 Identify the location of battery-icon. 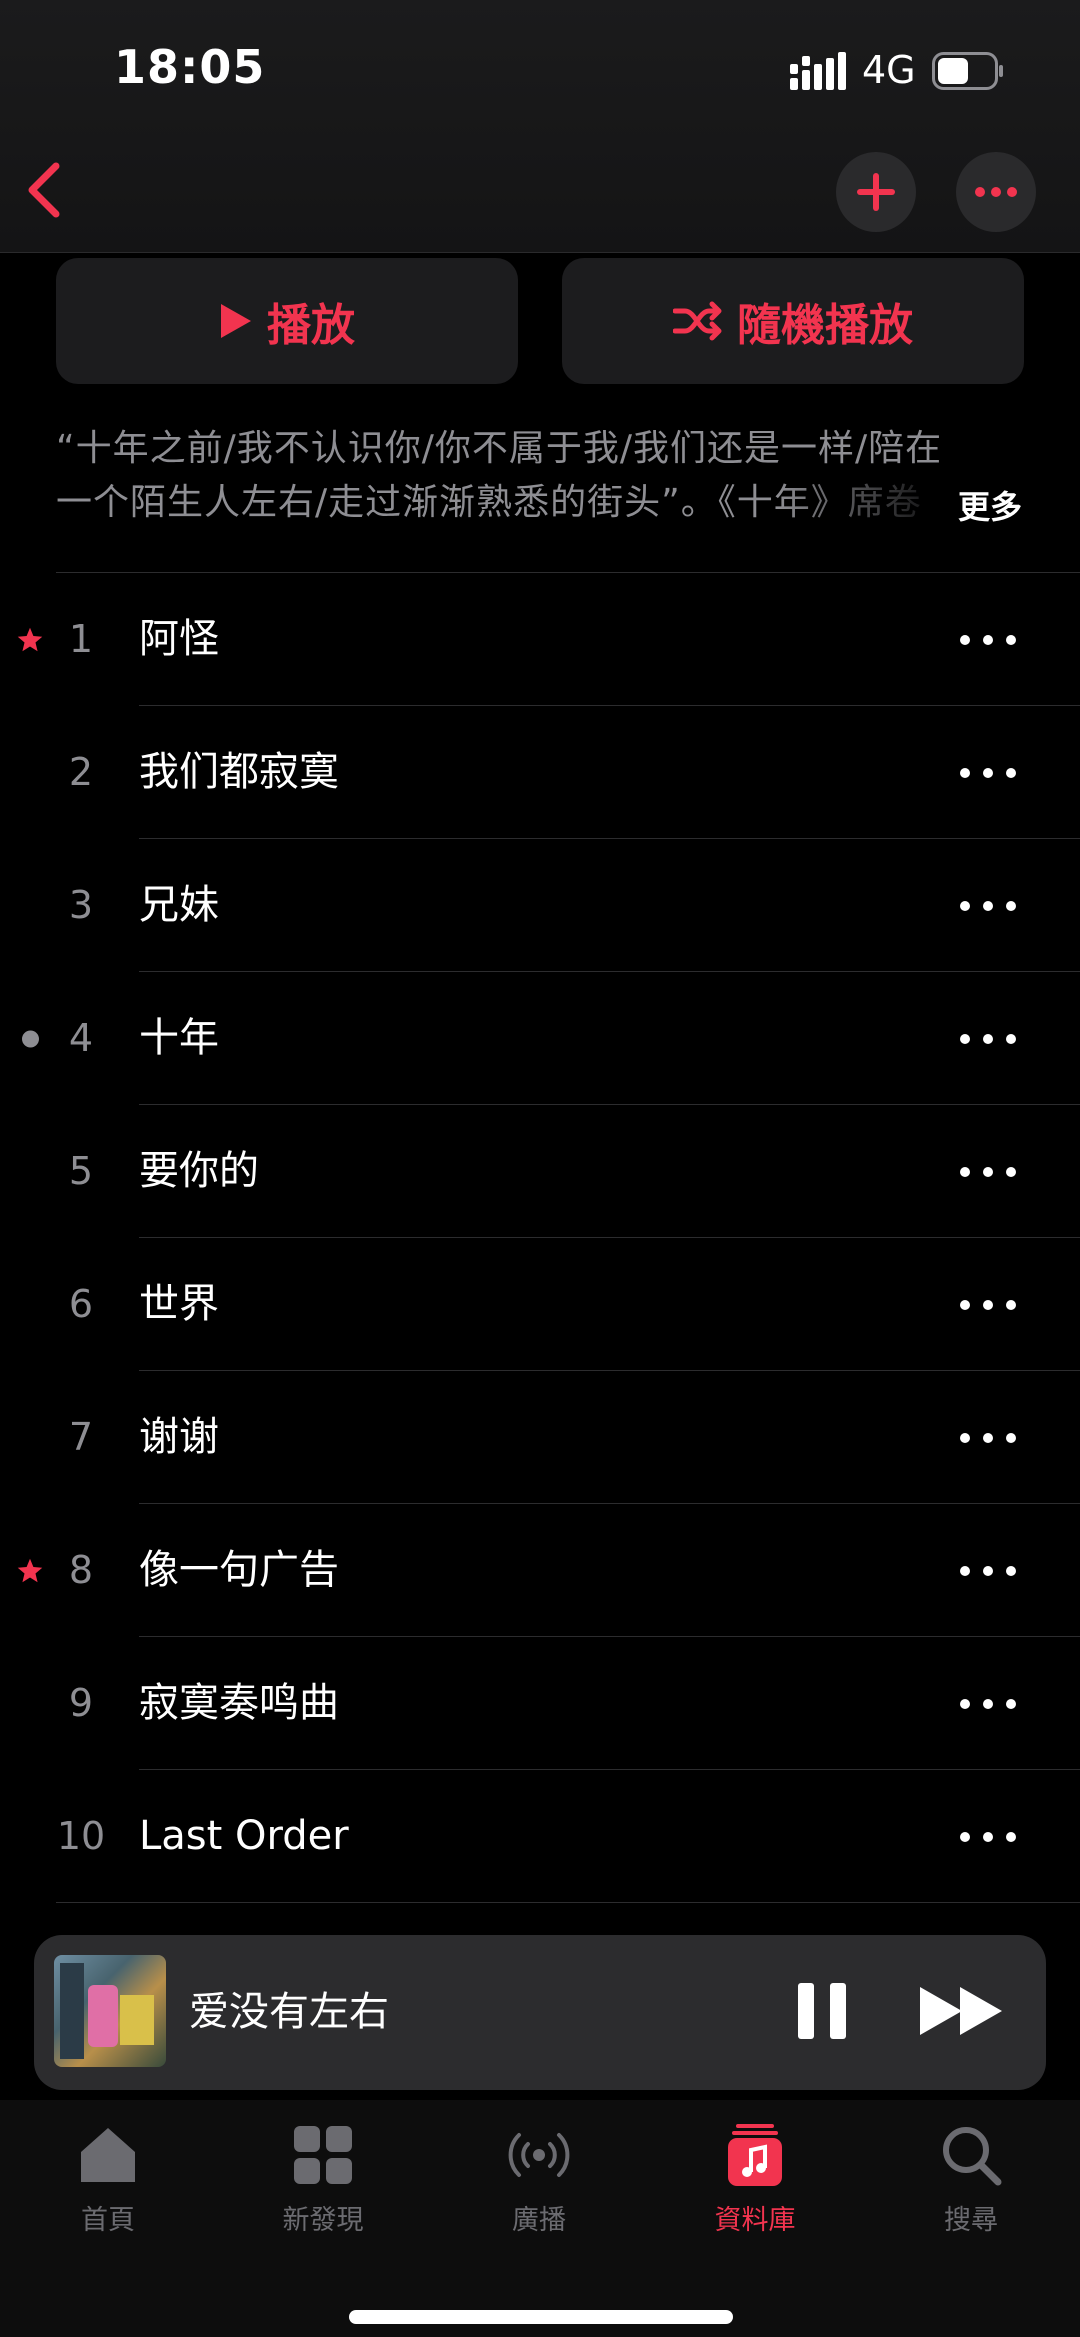
(967, 71).